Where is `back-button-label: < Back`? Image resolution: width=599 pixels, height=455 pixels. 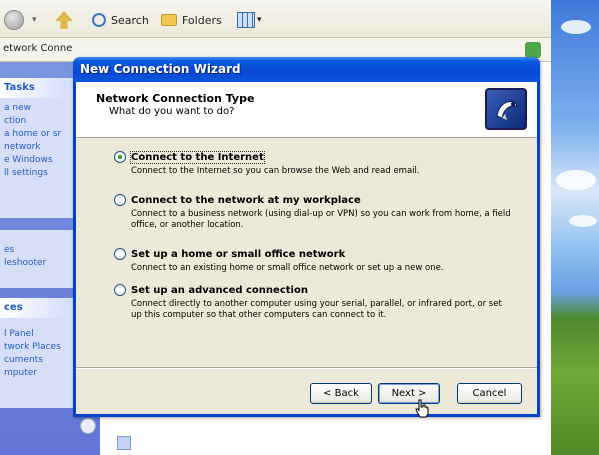
back-button-label: < Back is located at coordinates (341, 393).